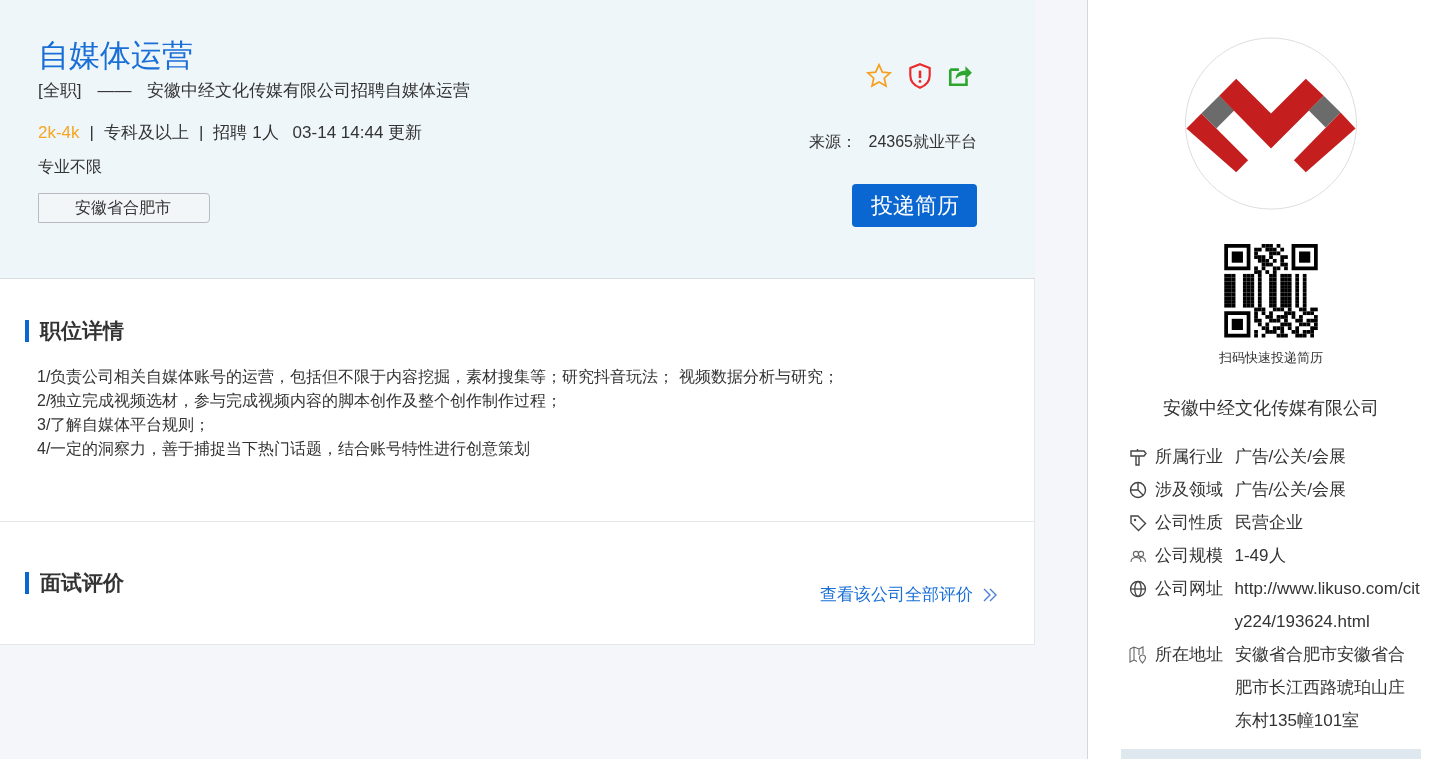  What do you see at coordinates (1137, 489) in the screenshot?
I see `pie-chart-icon` at bounding box center [1137, 489].